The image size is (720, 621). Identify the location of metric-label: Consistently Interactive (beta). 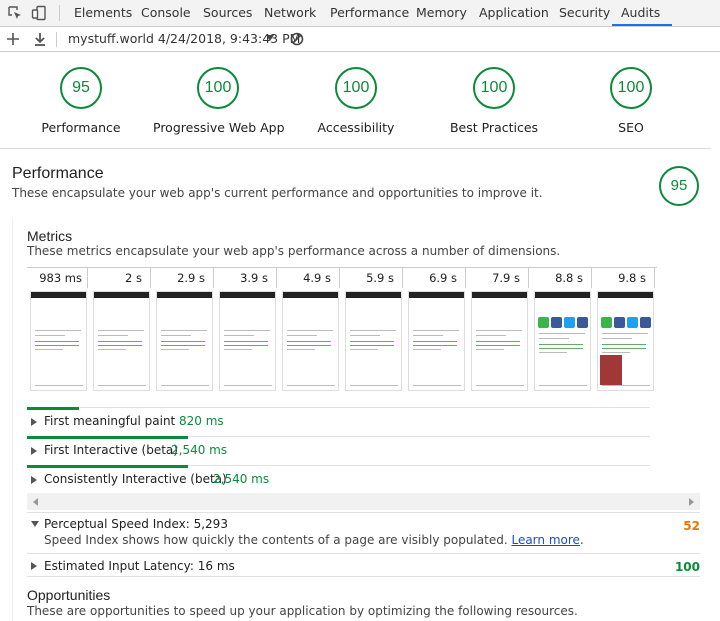
(135, 479).